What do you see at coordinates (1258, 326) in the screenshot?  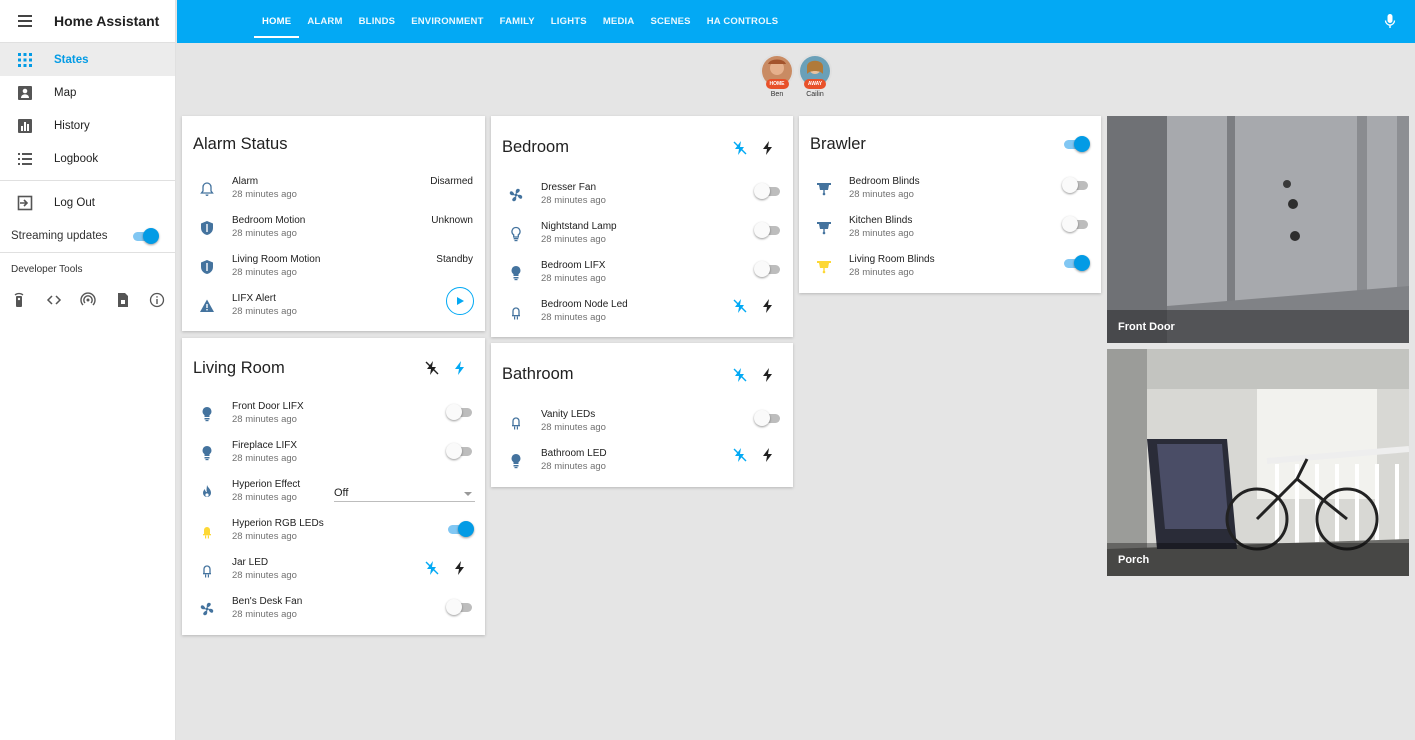 I see `camera-name: Front Door` at bounding box center [1258, 326].